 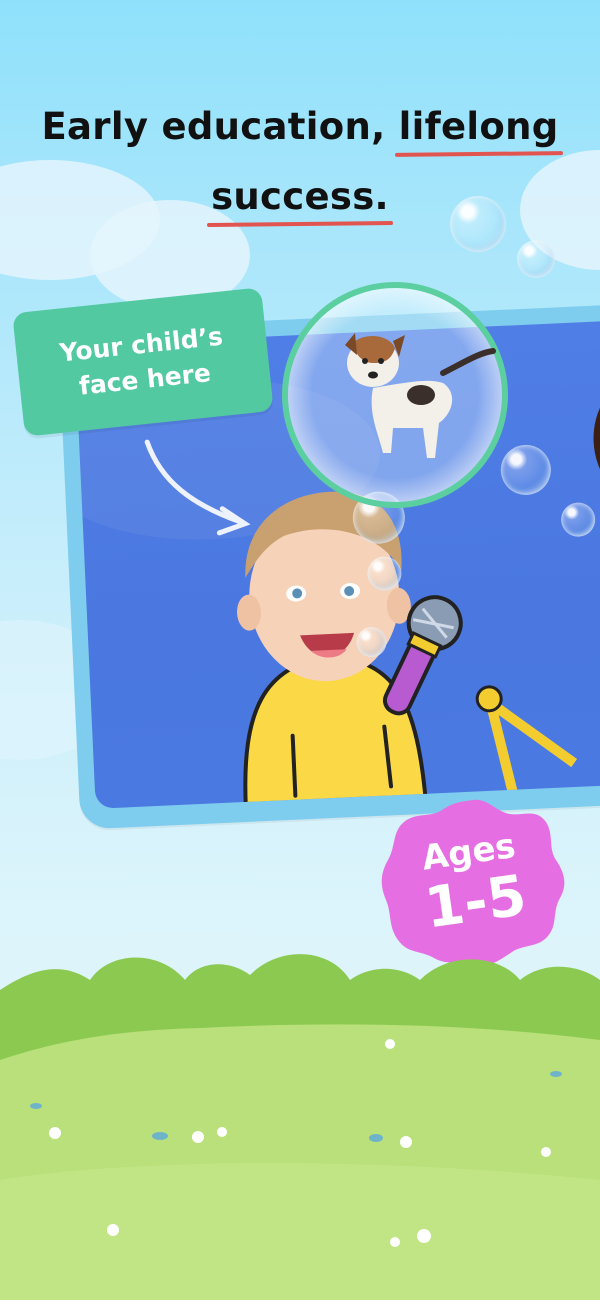 I want to click on puppy-bubble, so click(x=395, y=395).